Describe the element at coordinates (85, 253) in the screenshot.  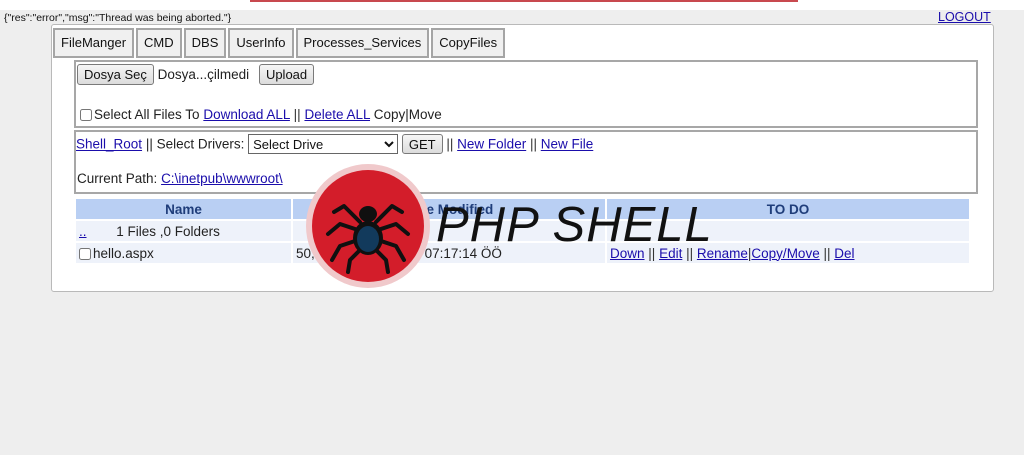
I see `file-checkbox` at that location.